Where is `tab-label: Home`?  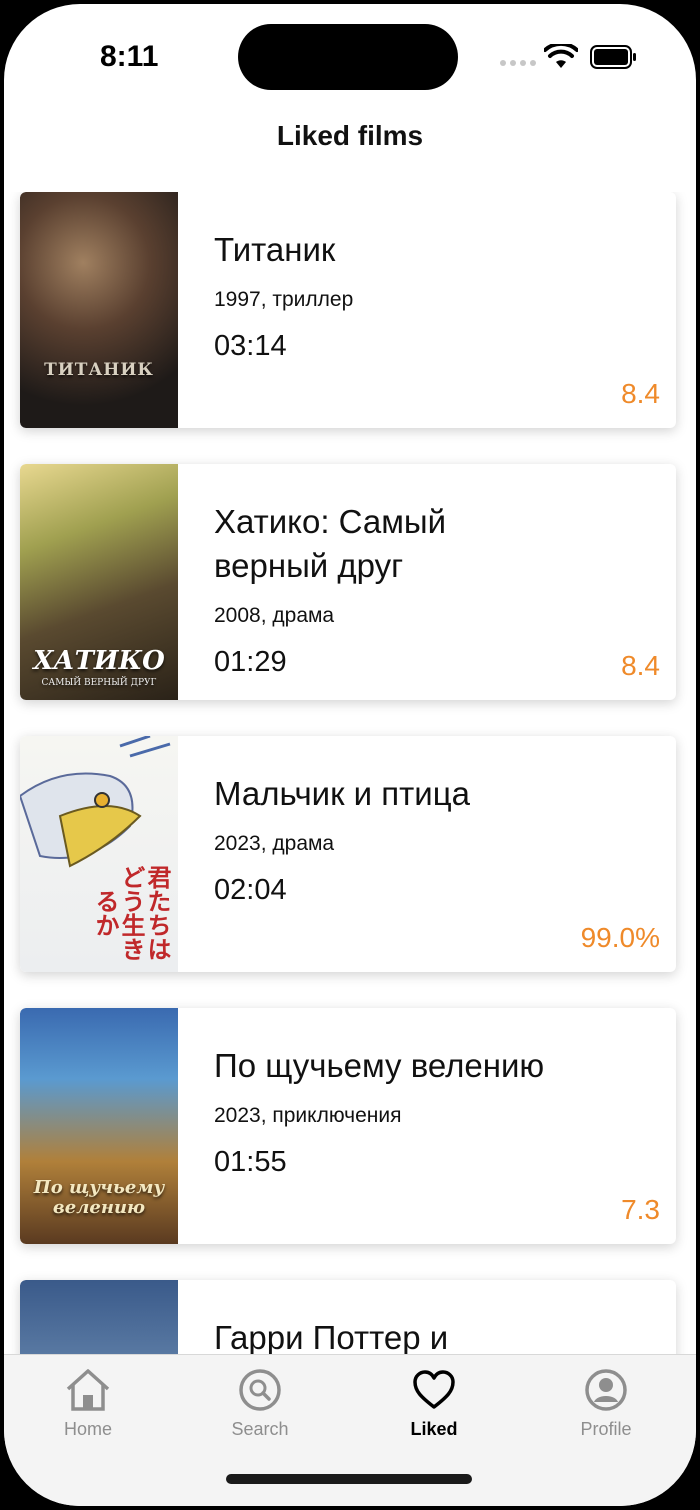
tab-label: Home is located at coordinates (87, 1429).